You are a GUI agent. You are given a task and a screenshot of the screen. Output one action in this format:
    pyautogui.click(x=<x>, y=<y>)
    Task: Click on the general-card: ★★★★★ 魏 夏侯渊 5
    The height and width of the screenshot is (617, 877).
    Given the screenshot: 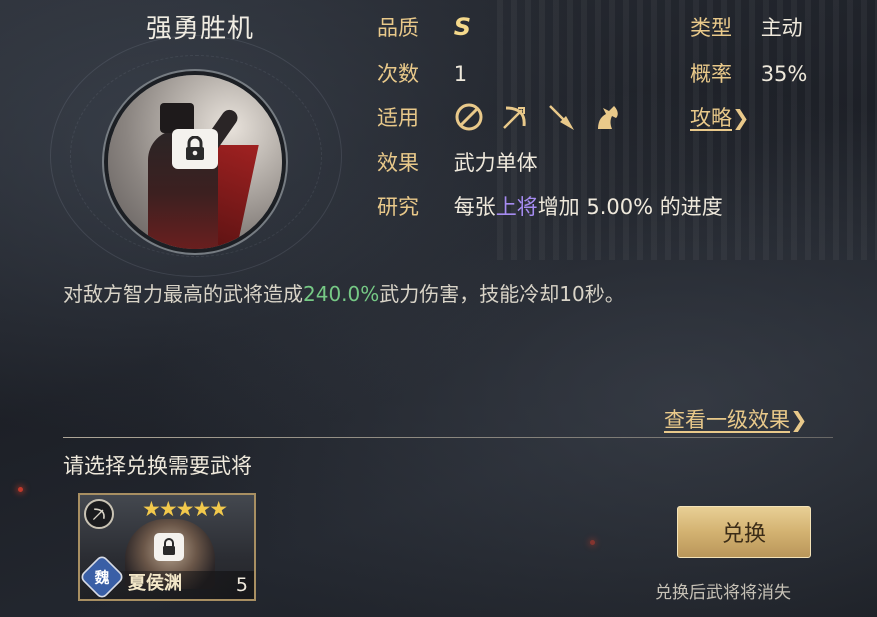 What is the action you would take?
    pyautogui.click(x=167, y=547)
    